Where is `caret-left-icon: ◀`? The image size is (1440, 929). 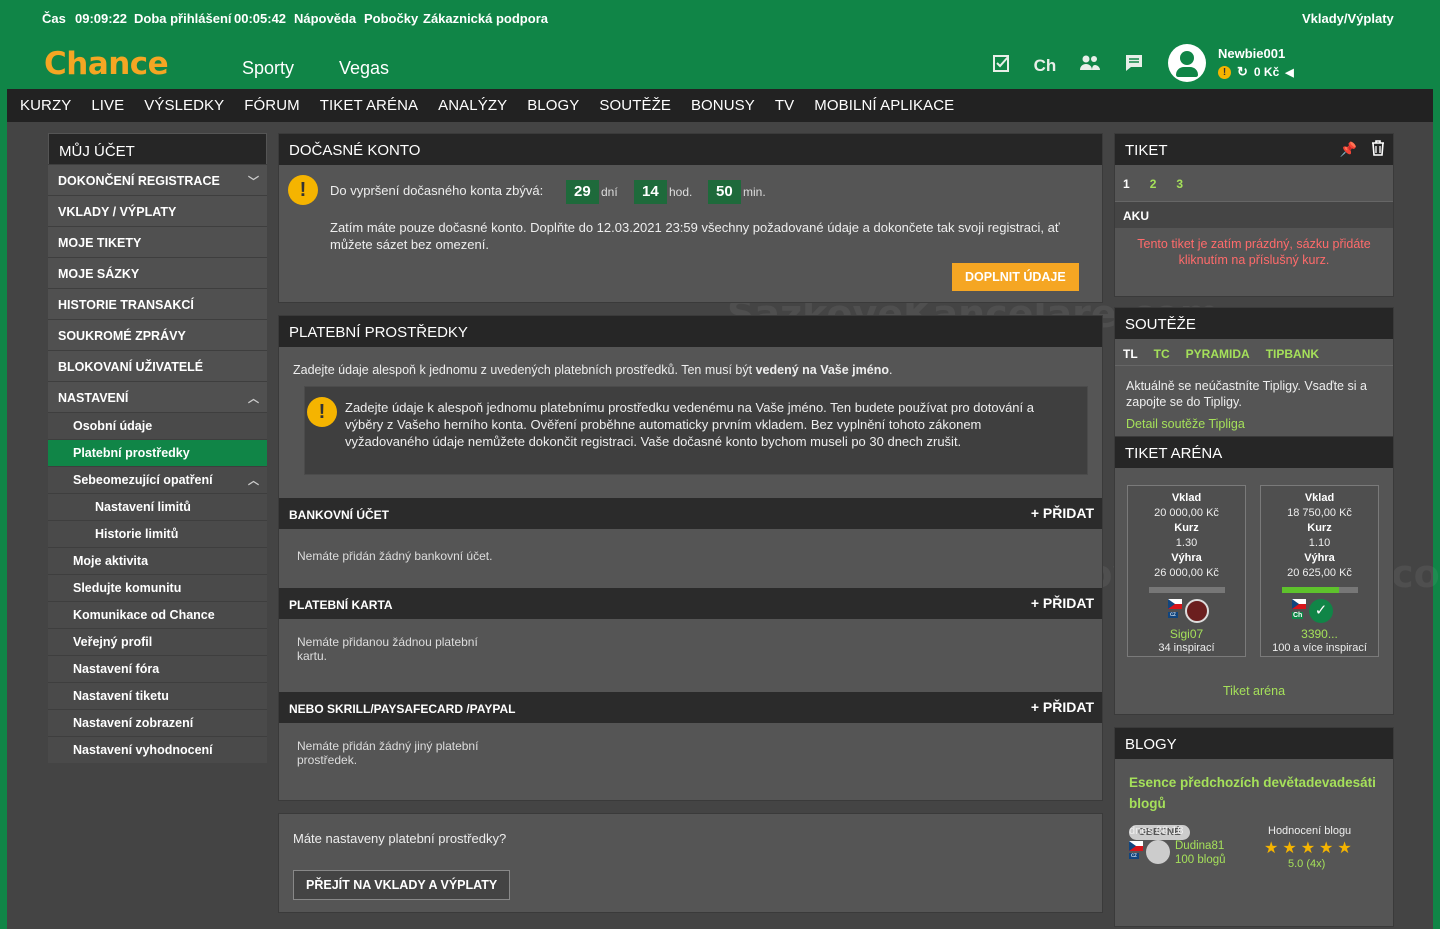
caret-left-icon: ◀ is located at coordinates (1289, 72).